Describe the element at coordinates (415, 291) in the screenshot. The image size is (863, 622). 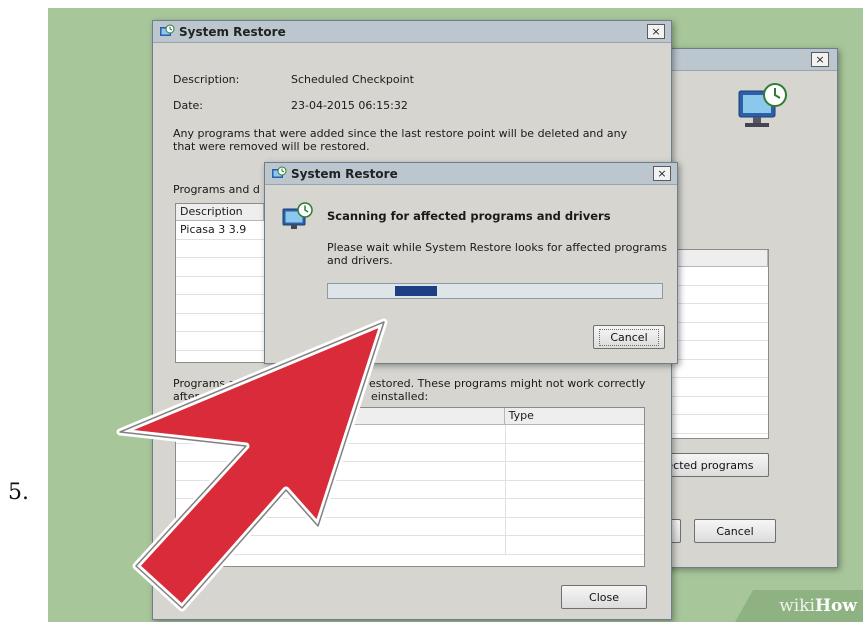
I see `scan-progress-fill` at that location.